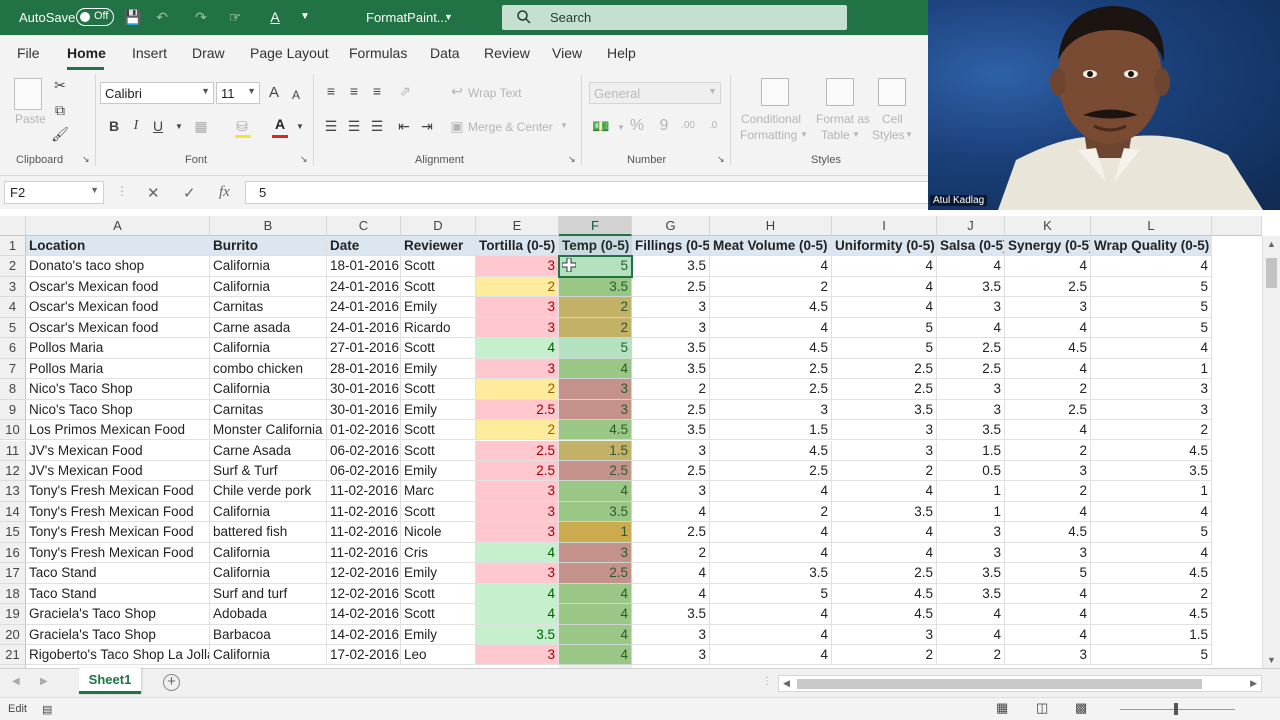 The image size is (1280, 720). I want to click on table-header-cell: Synergy (0-5), so click(1048, 246).